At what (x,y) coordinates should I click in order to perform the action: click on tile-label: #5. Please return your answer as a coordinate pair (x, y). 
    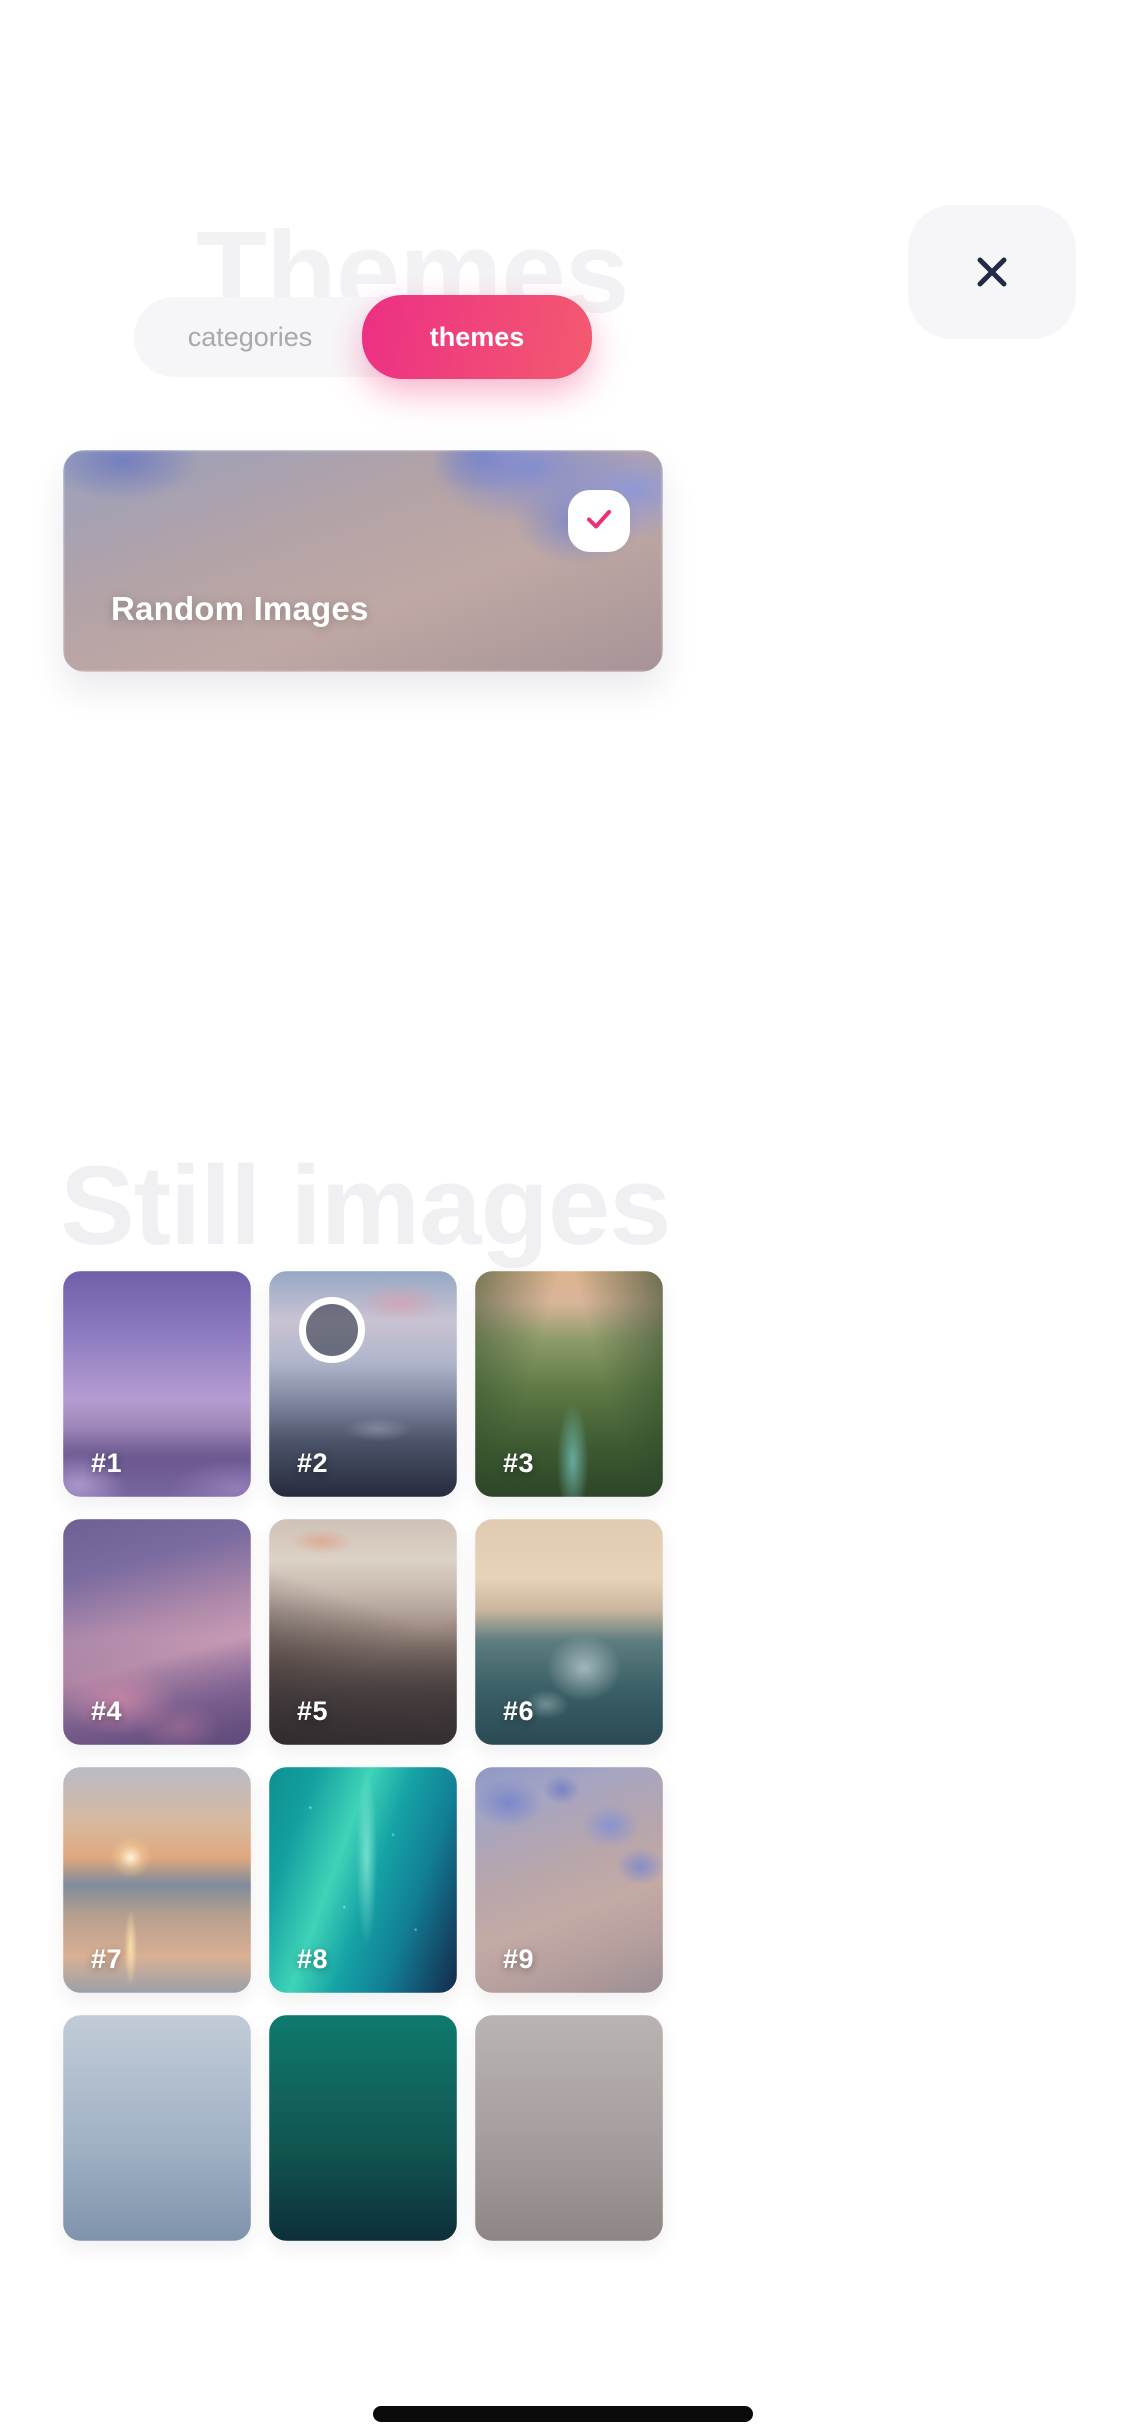
    Looking at the image, I should click on (313, 1711).